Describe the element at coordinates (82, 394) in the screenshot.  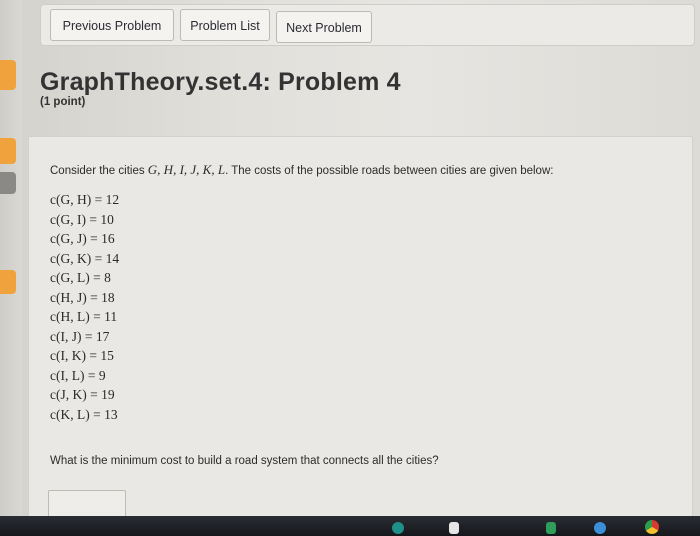
I see `road-cost-item: c(J, K) = 19` at that location.